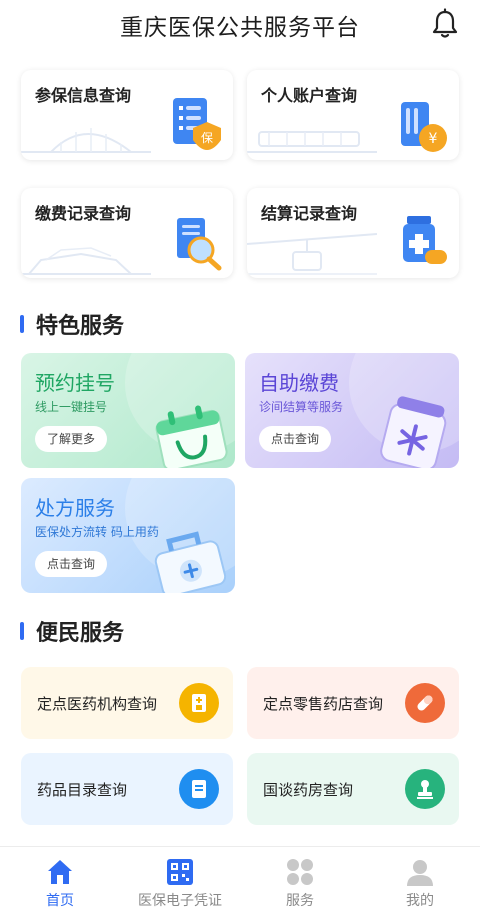  What do you see at coordinates (199, 789) in the screenshot?
I see `catalog-list-icon` at bounding box center [199, 789].